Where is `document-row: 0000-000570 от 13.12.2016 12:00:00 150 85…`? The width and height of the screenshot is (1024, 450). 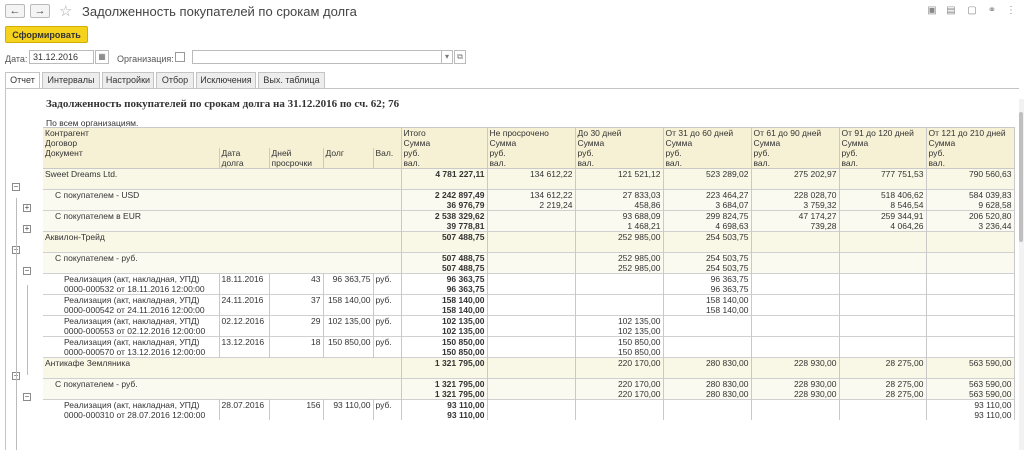
document-row: 0000-000570 от 13.12.2016 12:00:00 150 85… is located at coordinates (529, 352).